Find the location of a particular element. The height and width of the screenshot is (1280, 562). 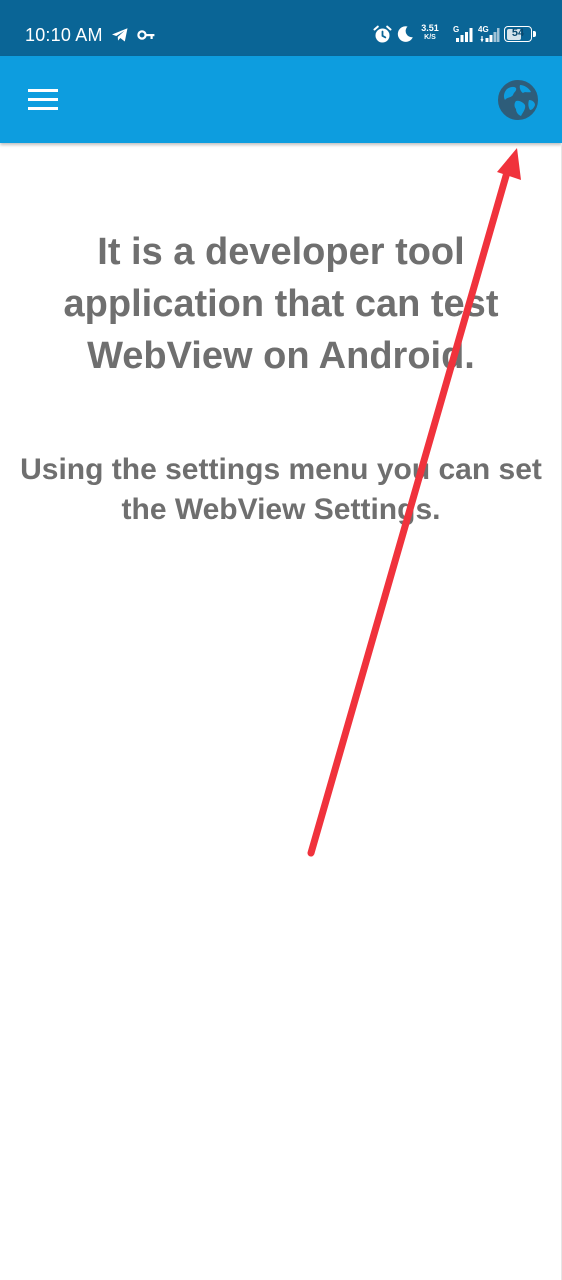

network-speed: 3.51 K/S is located at coordinates (430, 32).